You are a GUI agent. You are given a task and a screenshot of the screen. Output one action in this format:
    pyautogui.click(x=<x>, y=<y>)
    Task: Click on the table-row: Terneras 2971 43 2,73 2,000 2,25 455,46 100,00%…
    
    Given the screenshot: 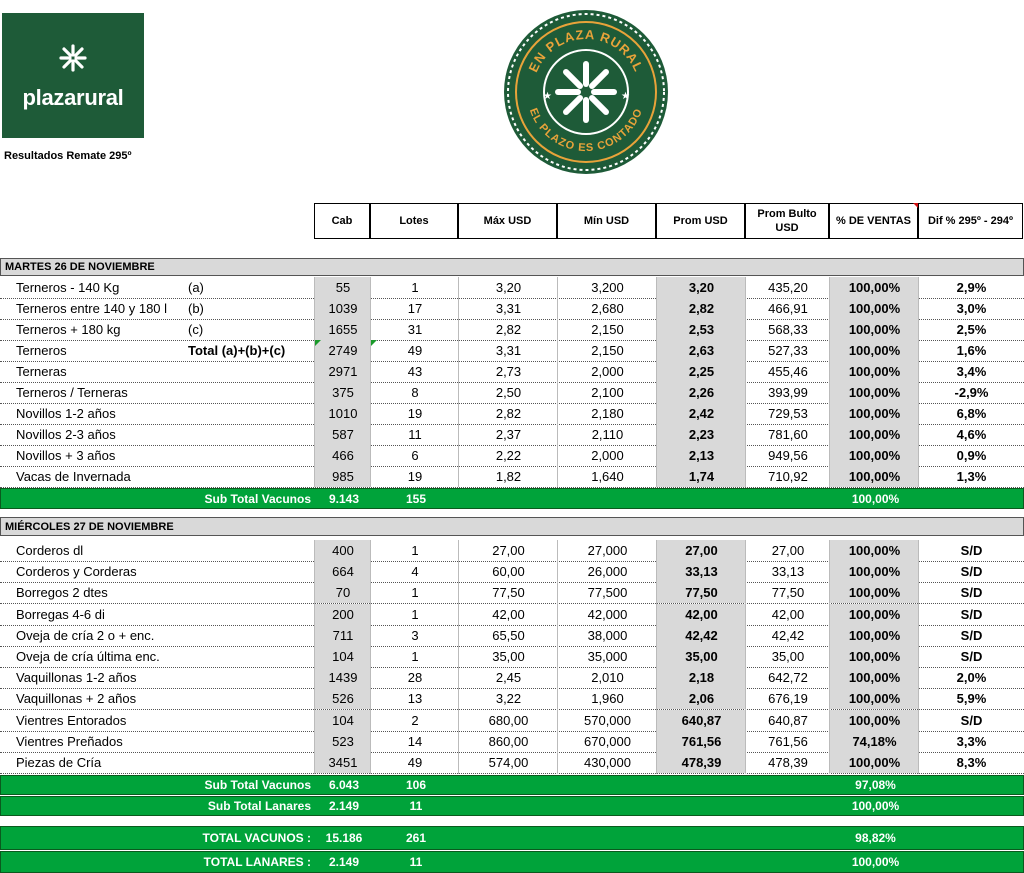 What is the action you would take?
    pyautogui.click(x=512, y=372)
    